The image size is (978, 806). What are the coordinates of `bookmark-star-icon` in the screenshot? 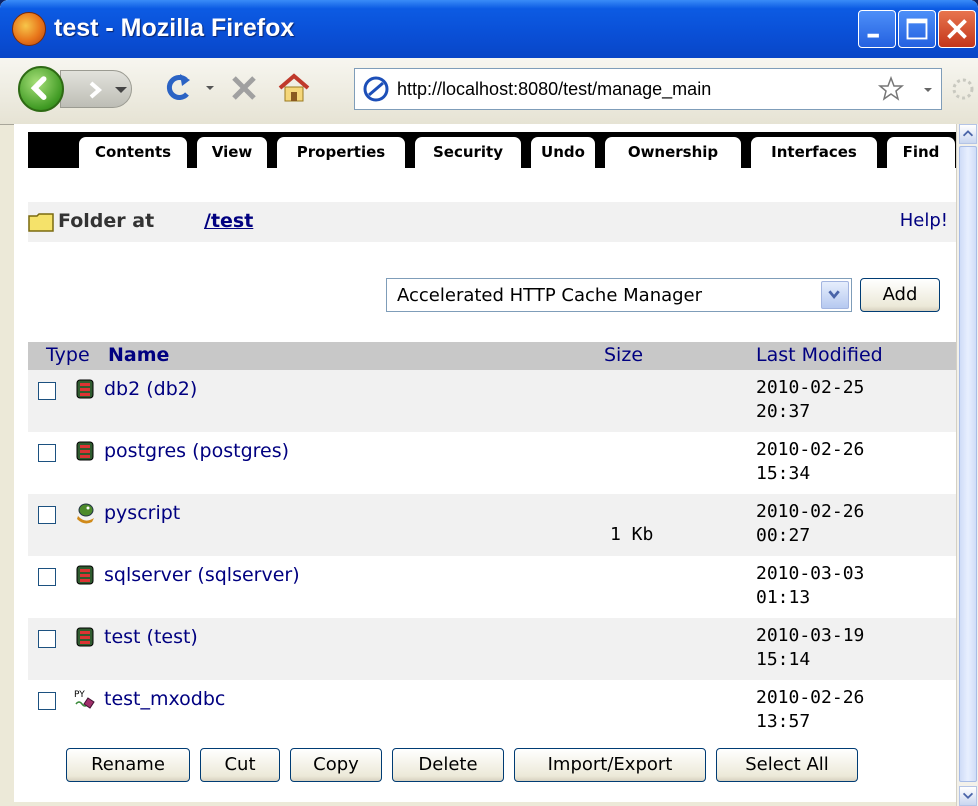 It's located at (891, 89).